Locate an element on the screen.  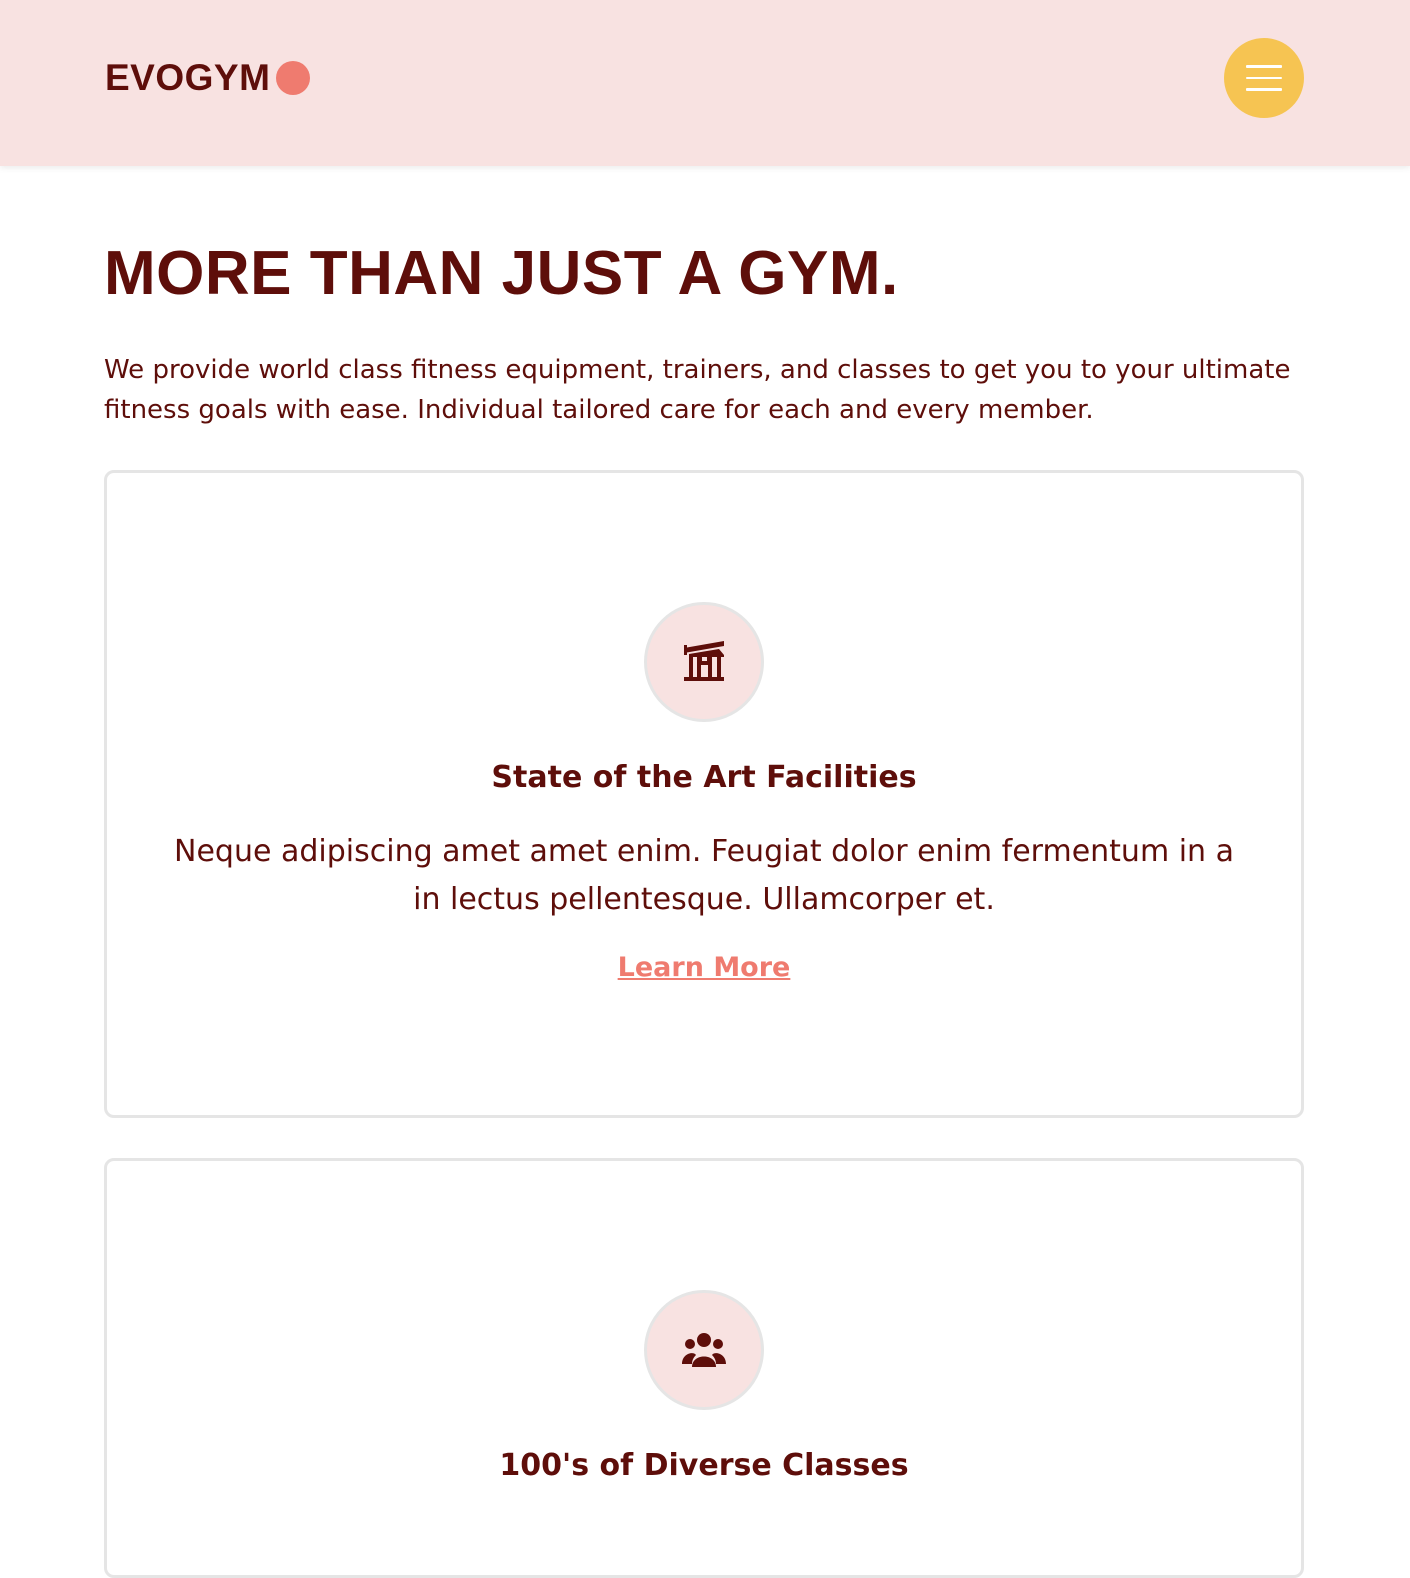
benefit-title: State of the Art Facilities is located at coordinates (704, 777).